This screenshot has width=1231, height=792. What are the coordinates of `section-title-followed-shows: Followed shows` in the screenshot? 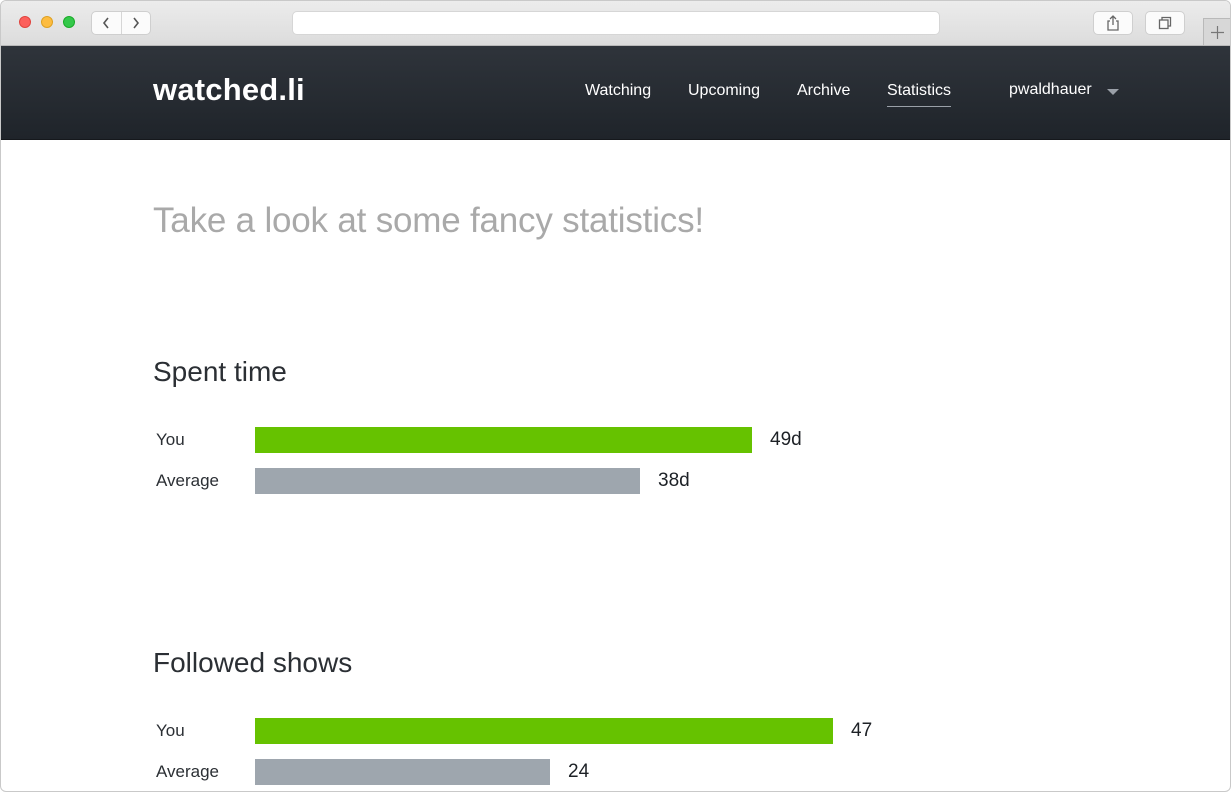 It's located at (253, 662).